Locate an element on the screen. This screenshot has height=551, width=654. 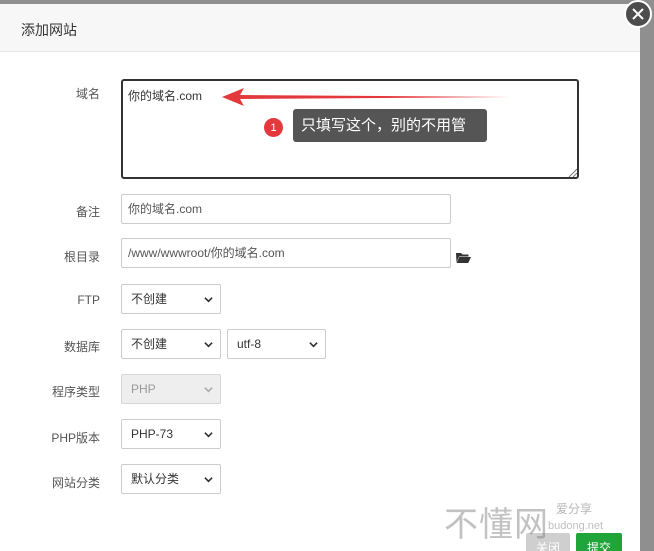
close-x-icon is located at coordinates (638, 14).